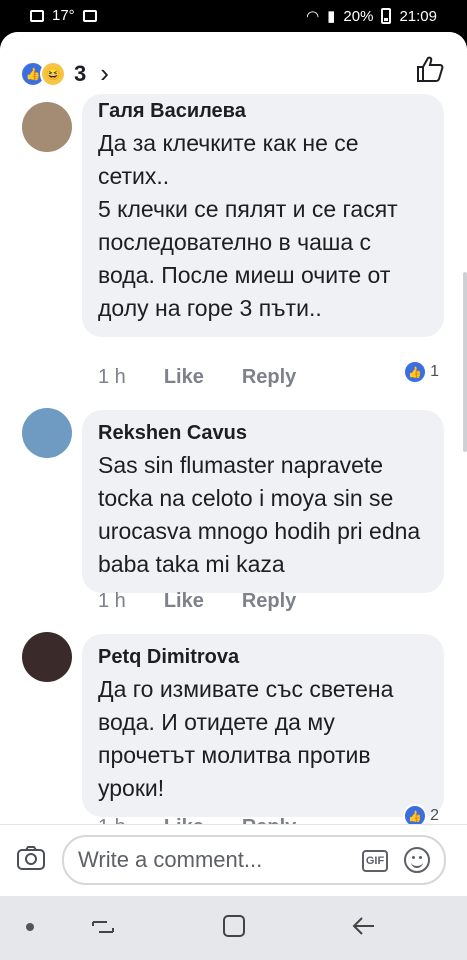  Describe the element at coordinates (80, 73) in the screenshot. I see `reaction-count: 3` at that location.